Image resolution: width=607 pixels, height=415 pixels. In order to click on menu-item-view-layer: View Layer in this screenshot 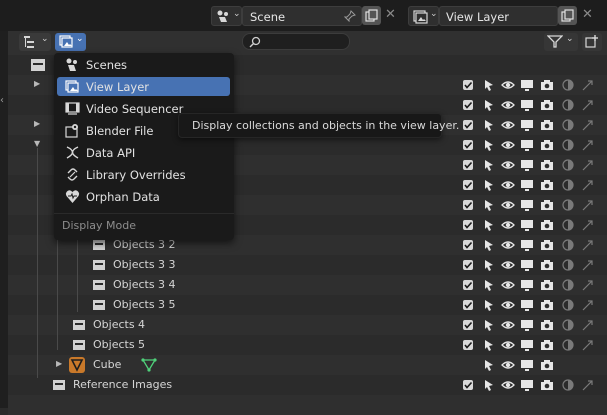, I will do `click(143, 86)`.